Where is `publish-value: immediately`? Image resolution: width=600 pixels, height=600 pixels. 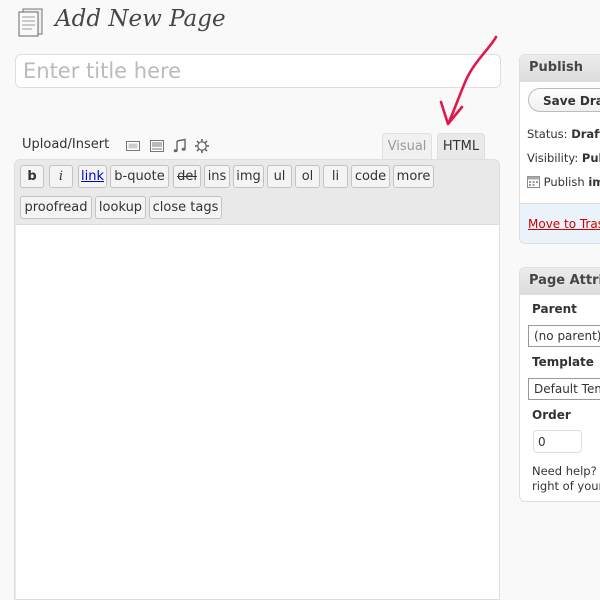
publish-value: immediately is located at coordinates (594, 182).